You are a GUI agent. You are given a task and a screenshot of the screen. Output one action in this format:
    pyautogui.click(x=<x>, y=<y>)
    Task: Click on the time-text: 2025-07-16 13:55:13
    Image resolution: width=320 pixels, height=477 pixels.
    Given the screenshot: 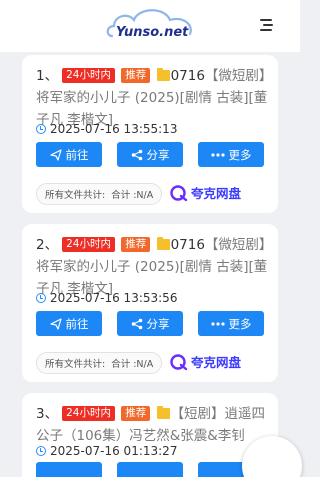 What is the action you would take?
    pyautogui.click(x=114, y=129)
    